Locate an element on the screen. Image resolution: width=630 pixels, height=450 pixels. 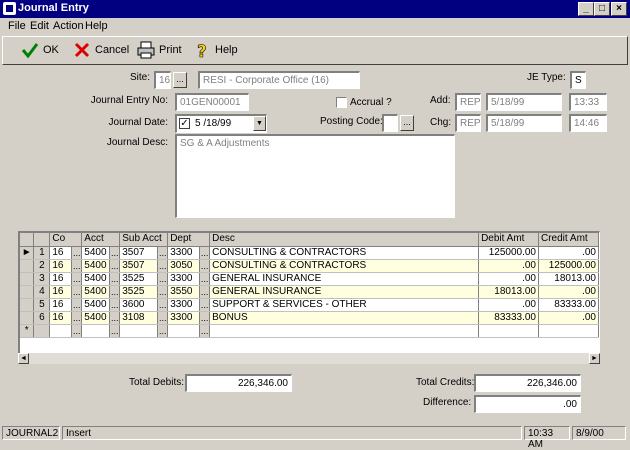
site-name-field: RESI - Corporate Office (16) is located at coordinates (279, 80).